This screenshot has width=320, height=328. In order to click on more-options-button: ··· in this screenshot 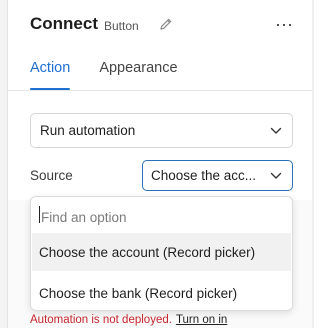, I will do `click(284, 24)`.